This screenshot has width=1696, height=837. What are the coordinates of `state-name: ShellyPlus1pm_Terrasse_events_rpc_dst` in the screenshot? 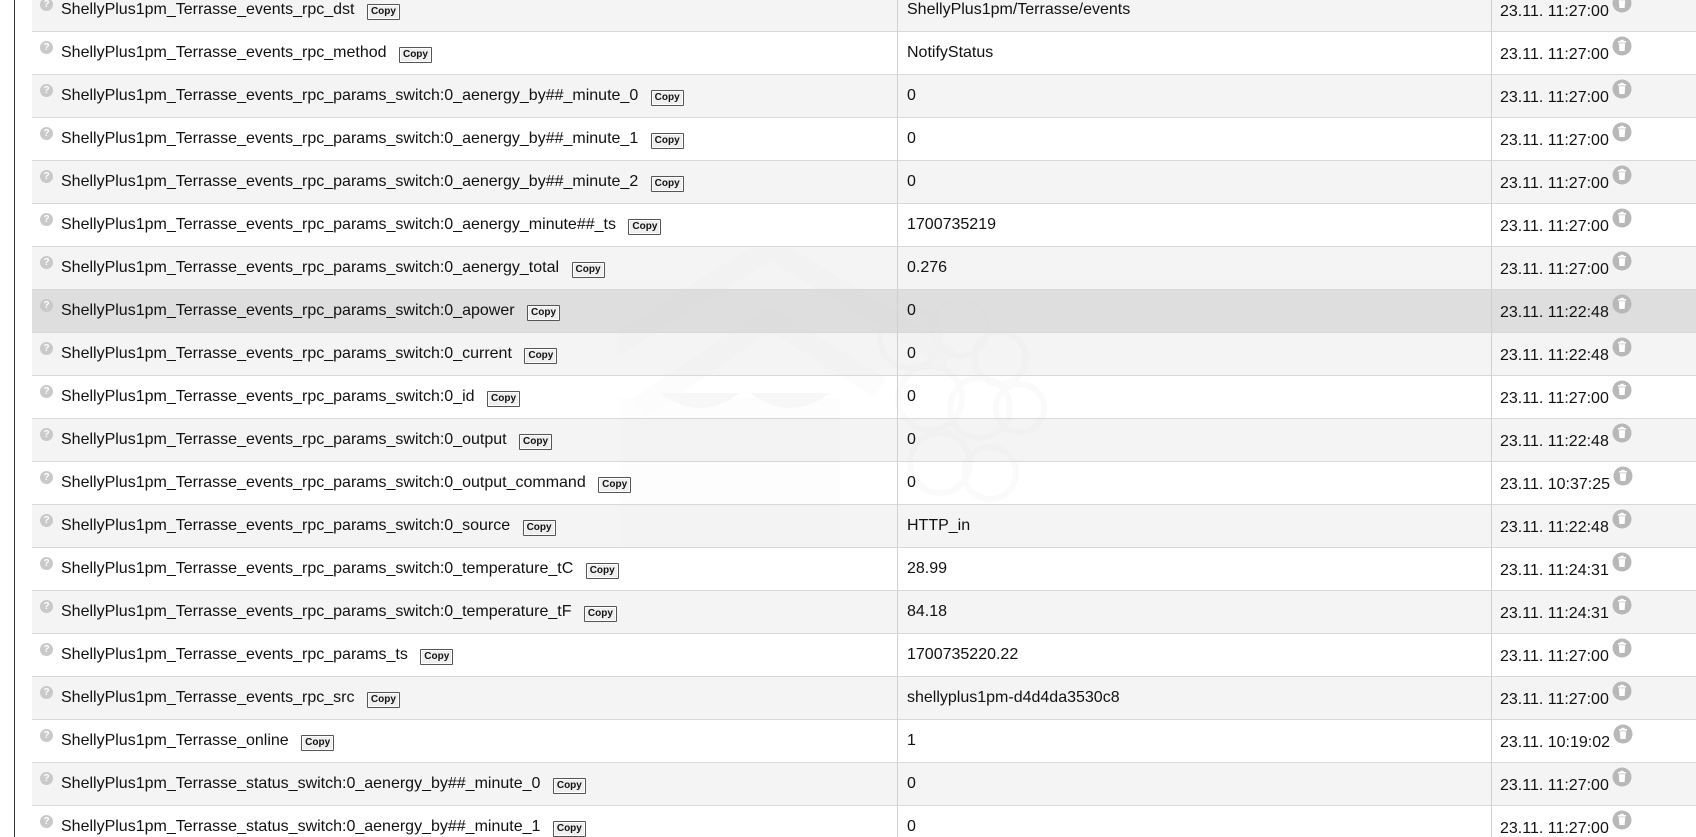 It's located at (208, 9).